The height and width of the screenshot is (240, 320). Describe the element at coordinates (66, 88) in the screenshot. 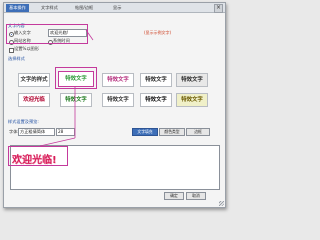

I see `callout-lines` at that location.